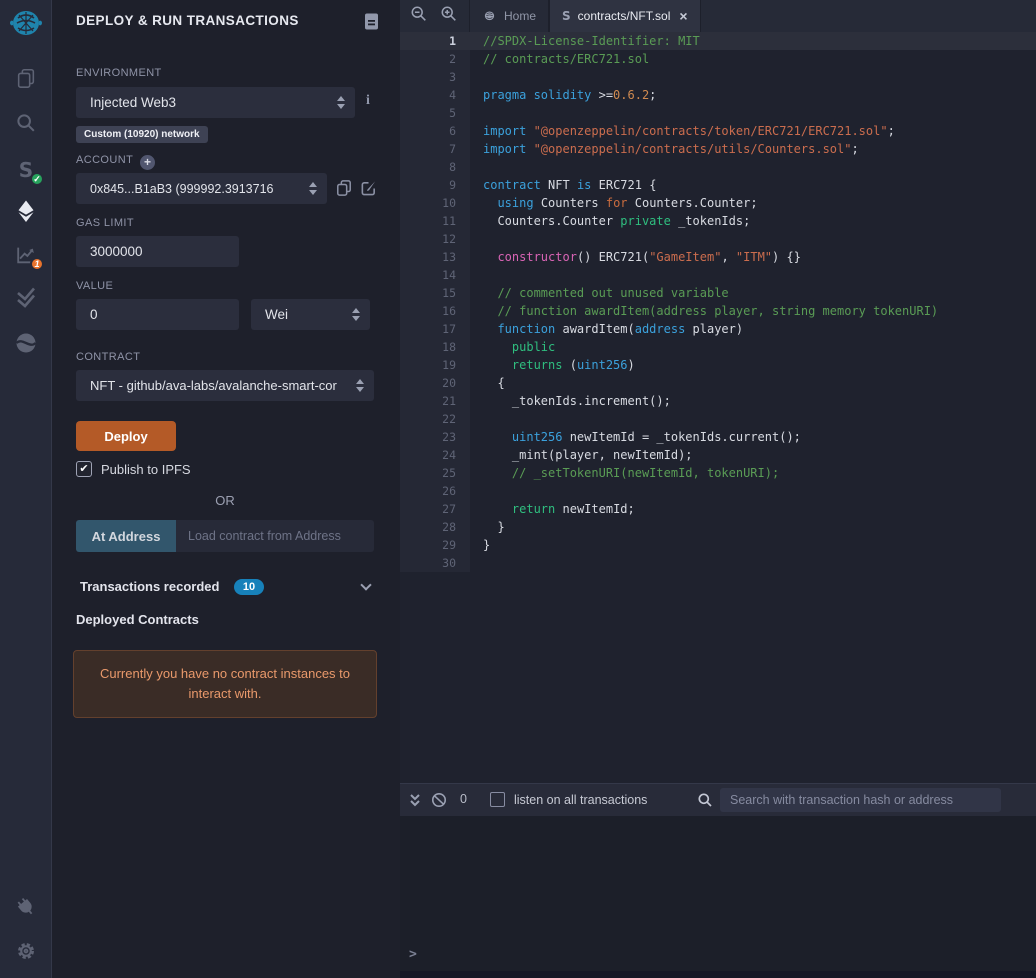  What do you see at coordinates (435, 473) in the screenshot?
I see `line-number: 25` at bounding box center [435, 473].